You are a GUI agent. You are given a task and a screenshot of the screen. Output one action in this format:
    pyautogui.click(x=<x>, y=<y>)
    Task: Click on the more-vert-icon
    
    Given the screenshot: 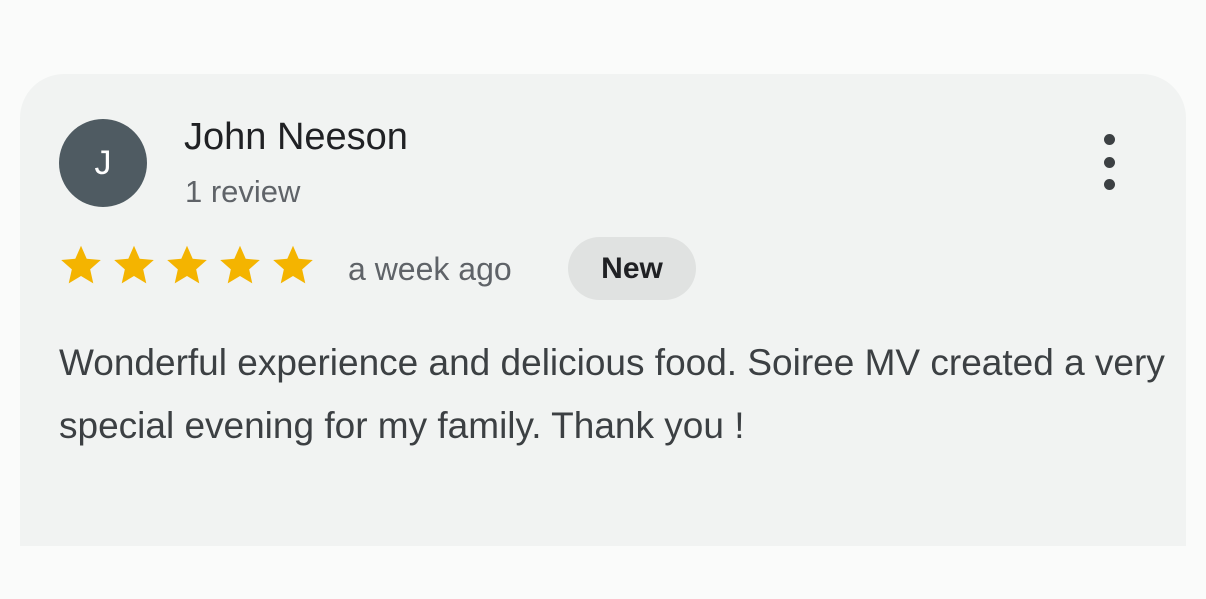 What is the action you would take?
    pyautogui.click(x=1109, y=162)
    